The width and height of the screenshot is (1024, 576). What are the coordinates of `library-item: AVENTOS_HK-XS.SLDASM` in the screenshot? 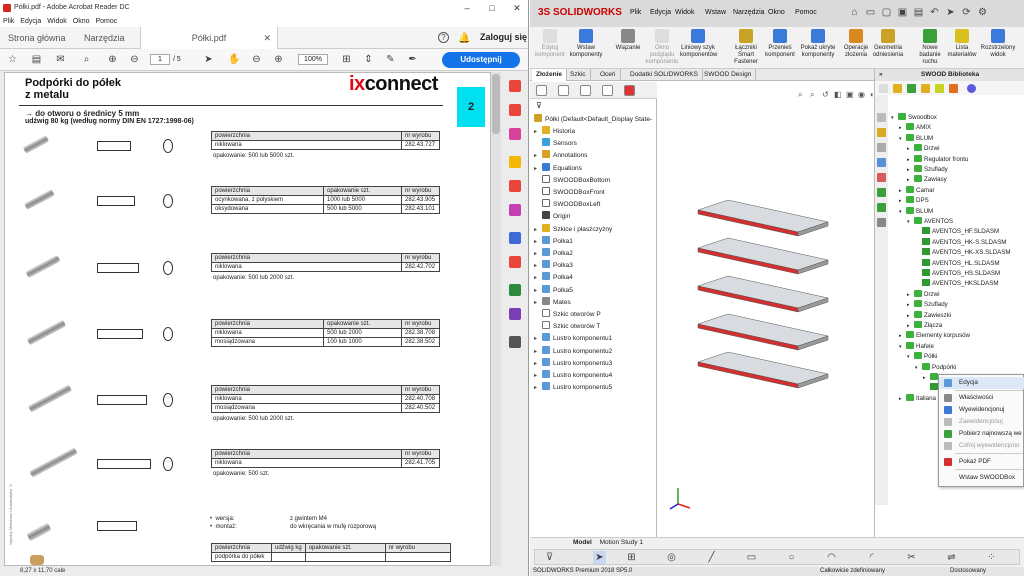 It's located at (963, 253).